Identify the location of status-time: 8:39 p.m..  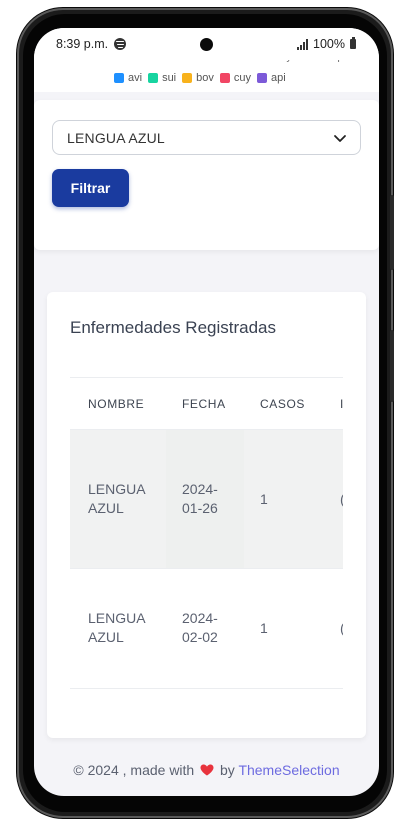
(82, 44).